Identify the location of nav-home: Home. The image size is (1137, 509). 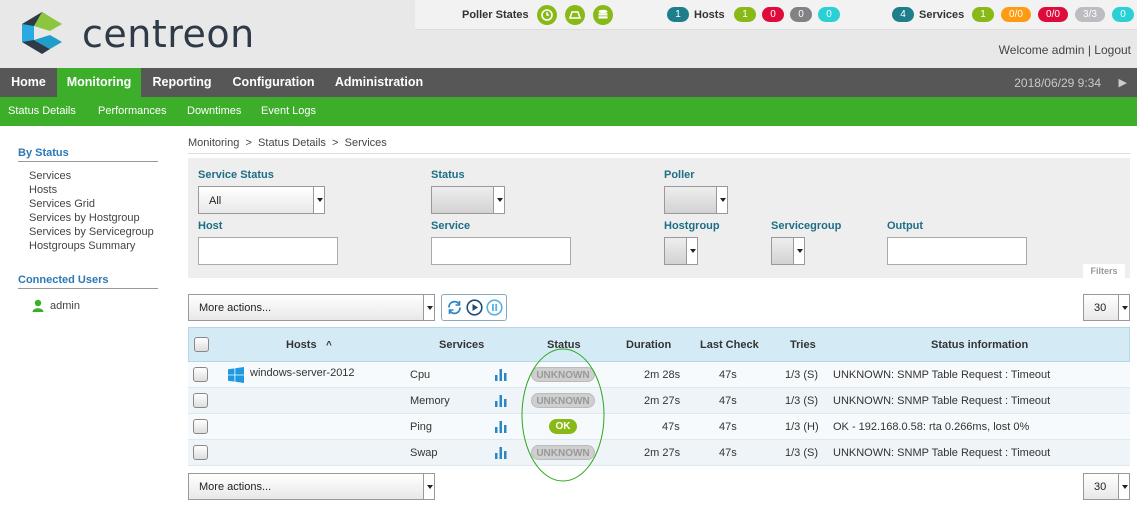
(28, 82).